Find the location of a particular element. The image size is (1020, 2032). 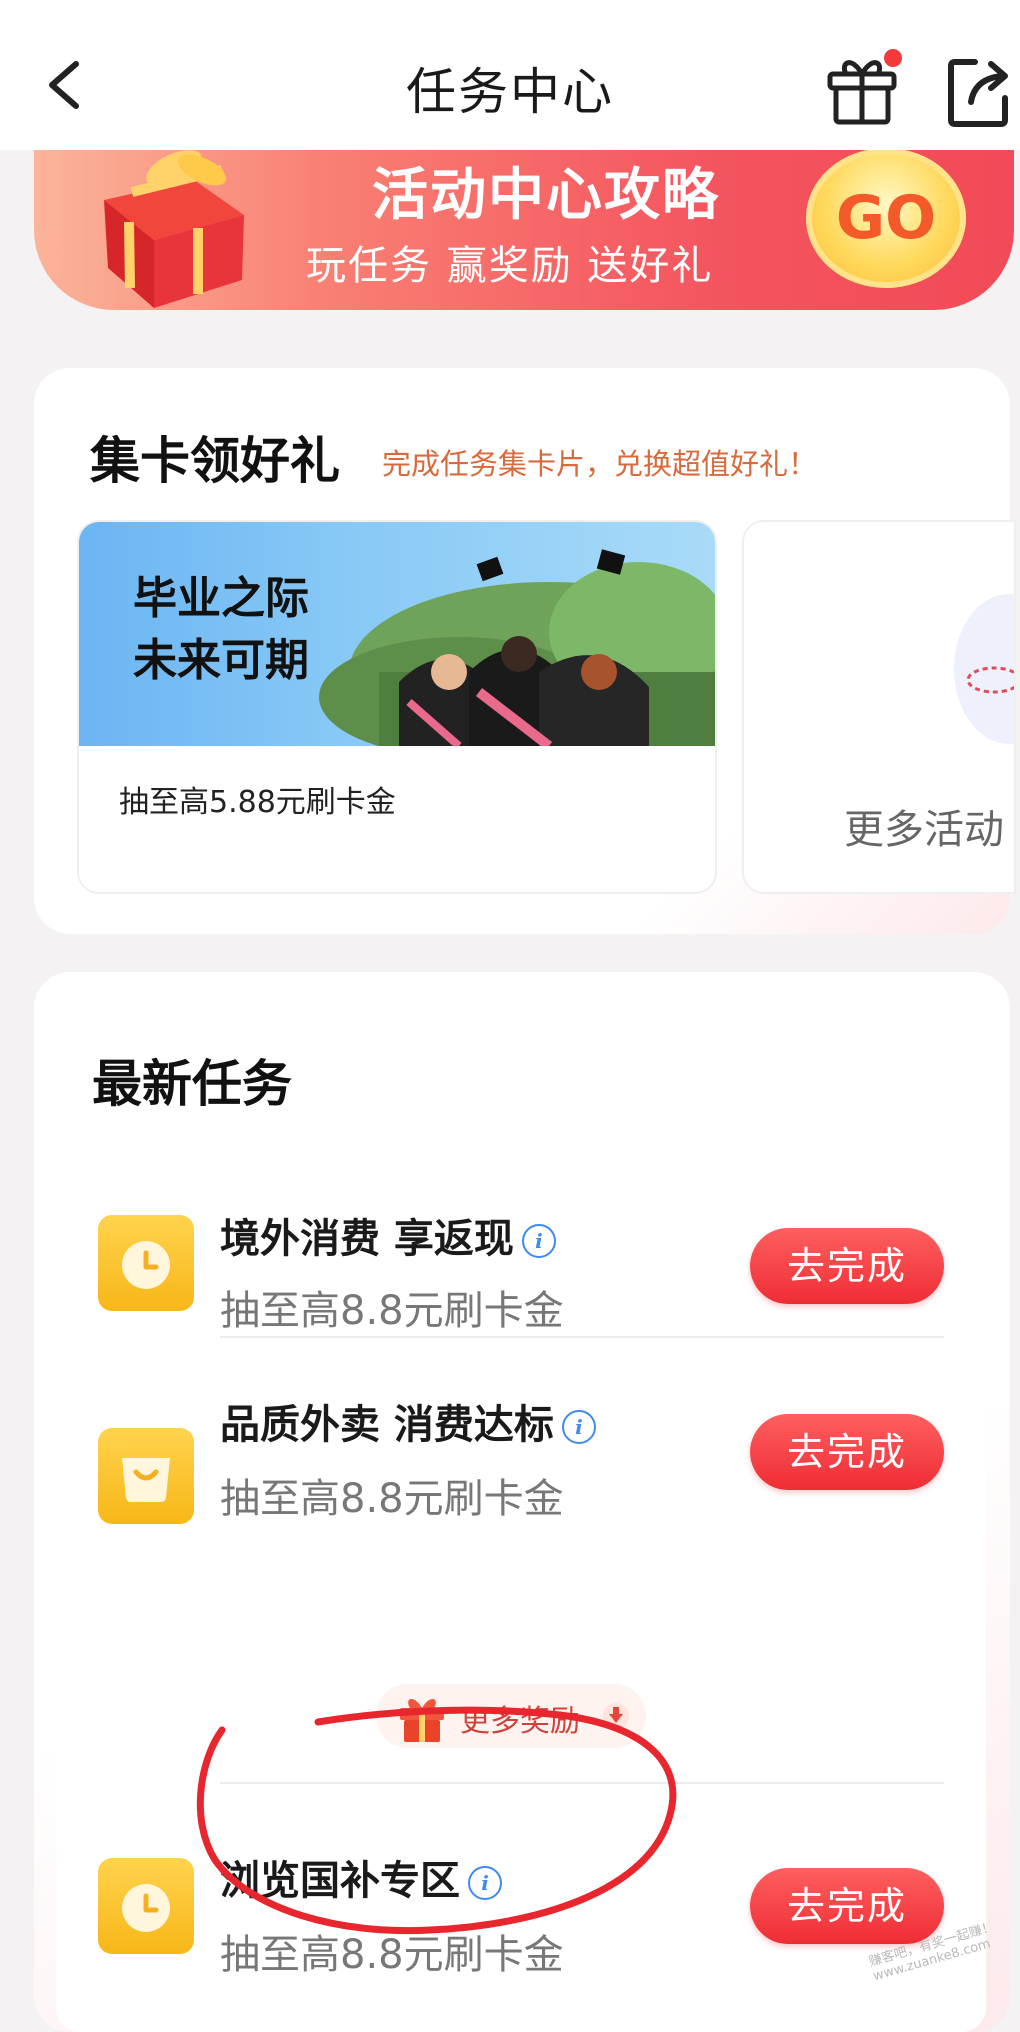

task-name: 浏览国补专区 i is located at coordinates (361, 1877).